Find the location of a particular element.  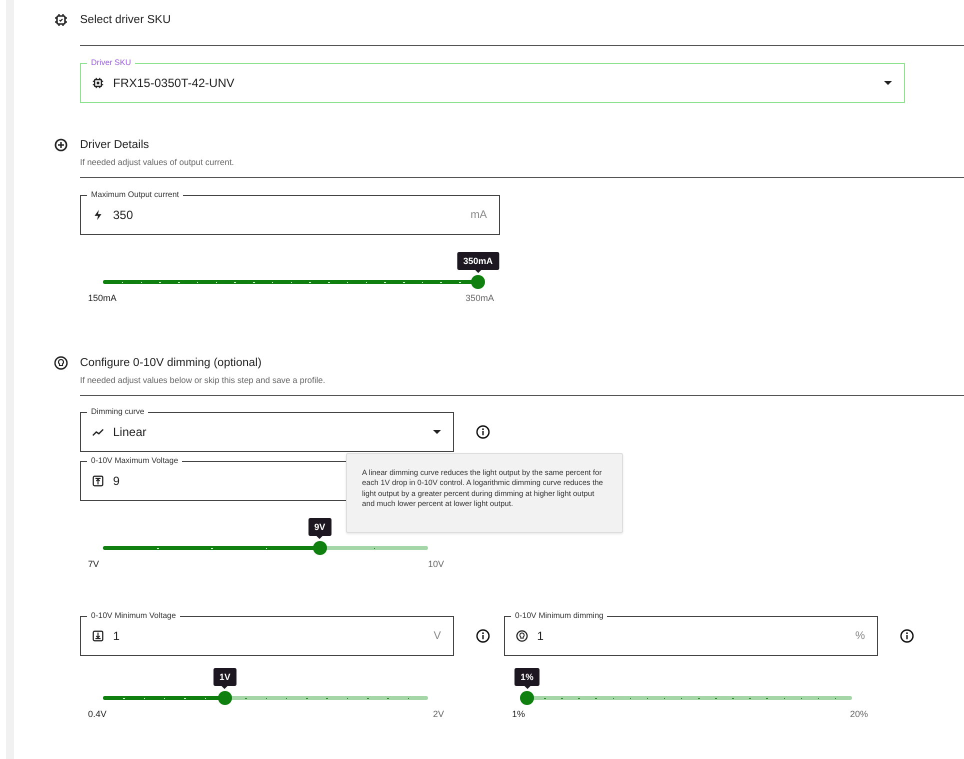

field-label: Dimming curve is located at coordinates (117, 412).